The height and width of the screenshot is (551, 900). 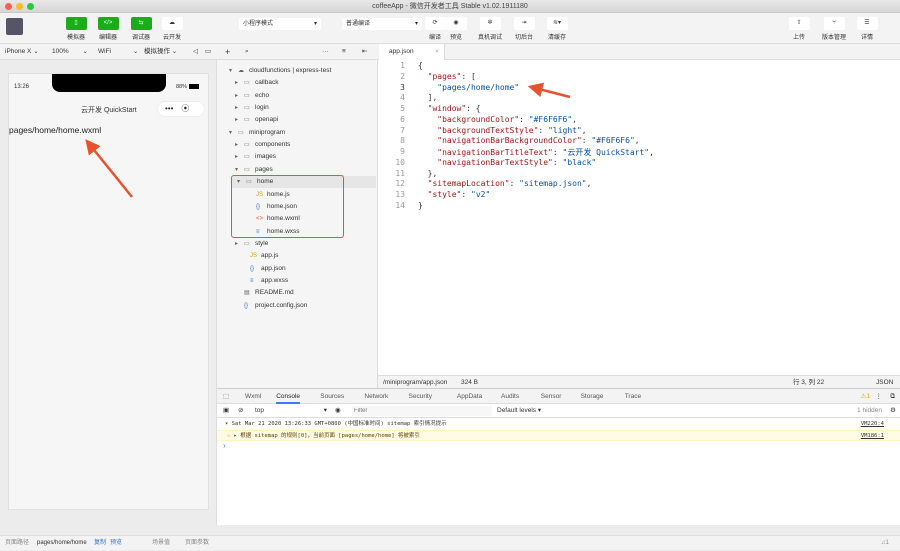 I want to click on annotation-arrows, so click(x=328, y=140).